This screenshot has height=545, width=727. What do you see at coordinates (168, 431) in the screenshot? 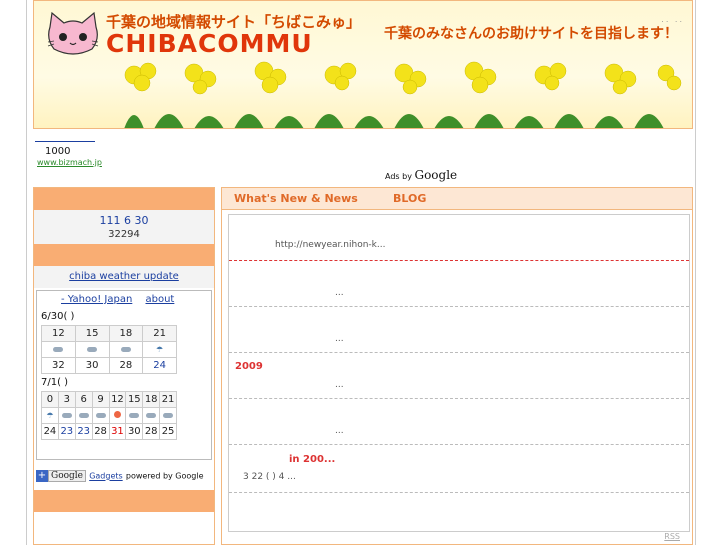
I see `temp-cell: 25` at bounding box center [168, 431].